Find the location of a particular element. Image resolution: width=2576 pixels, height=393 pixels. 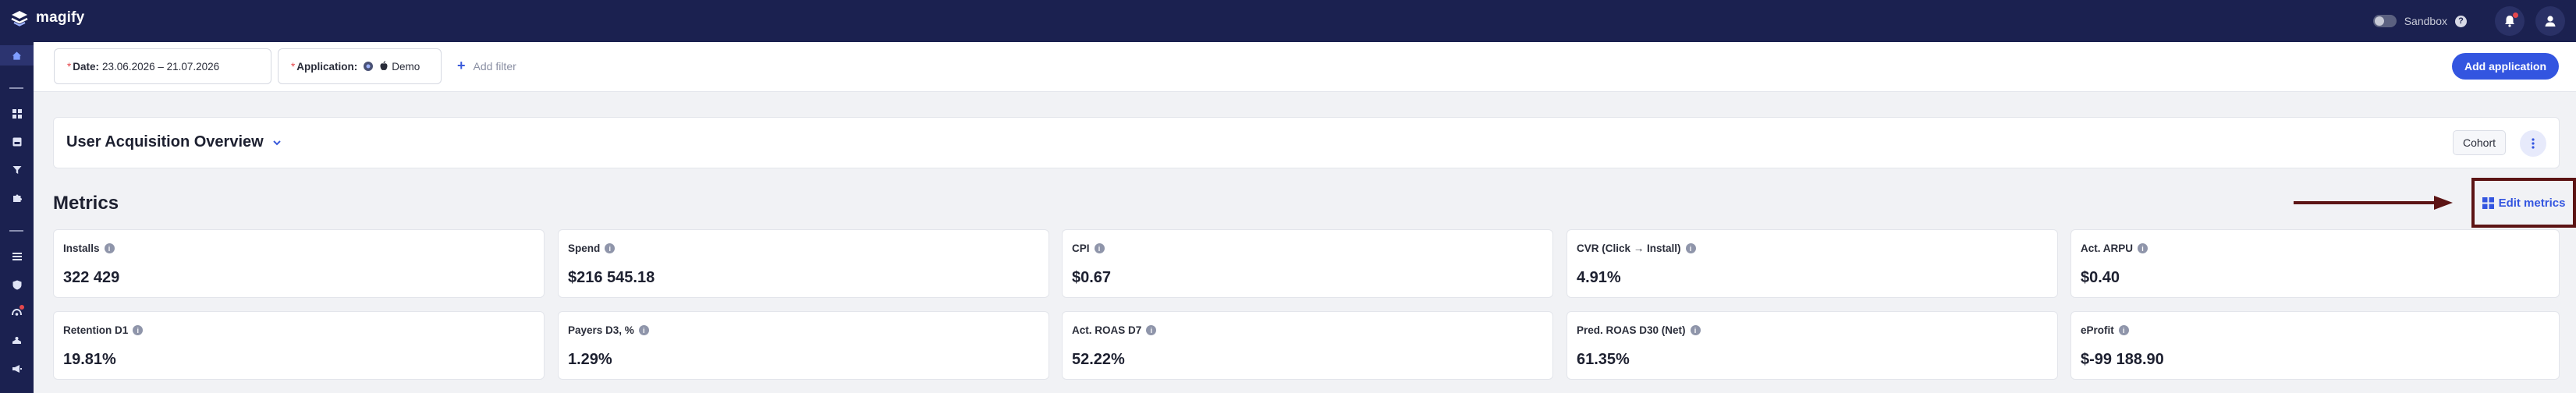

metric-card: Spend i $216 545.18 is located at coordinates (803, 263).